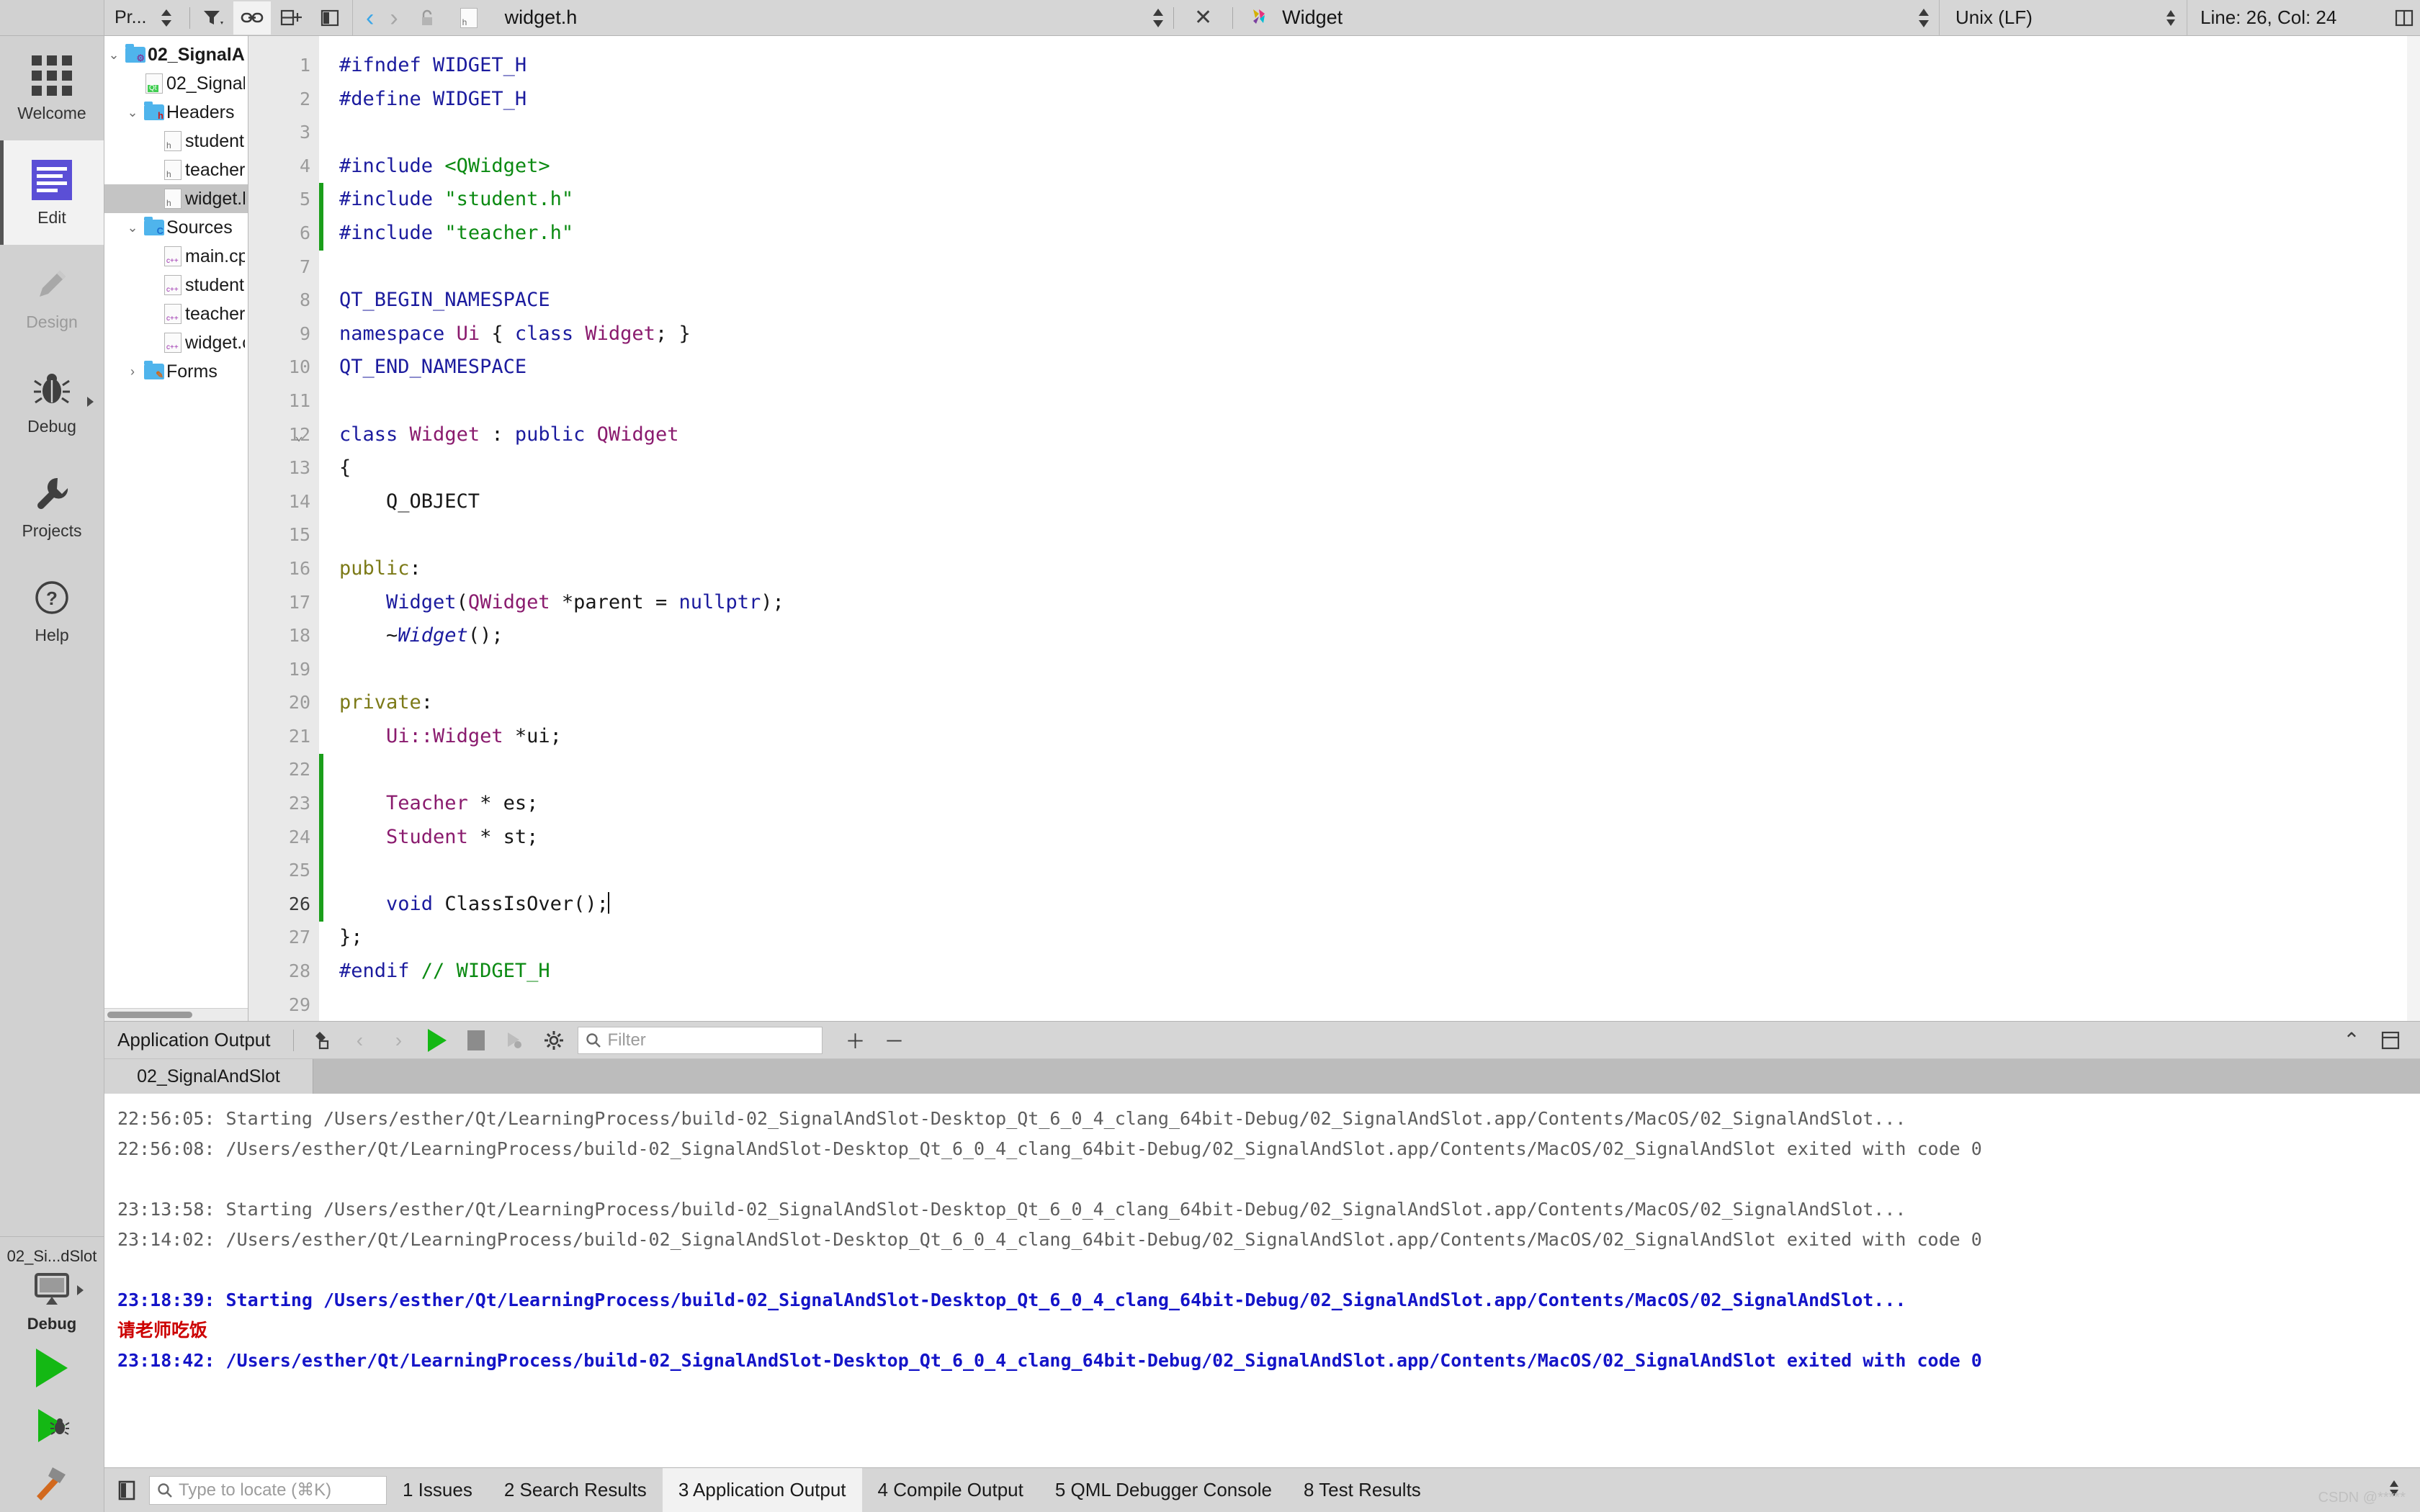 Image resolution: width=2420 pixels, height=1512 pixels. Describe the element at coordinates (2287, 17) in the screenshot. I see `line-col-indicator: Line: 26, Col: 24` at that location.